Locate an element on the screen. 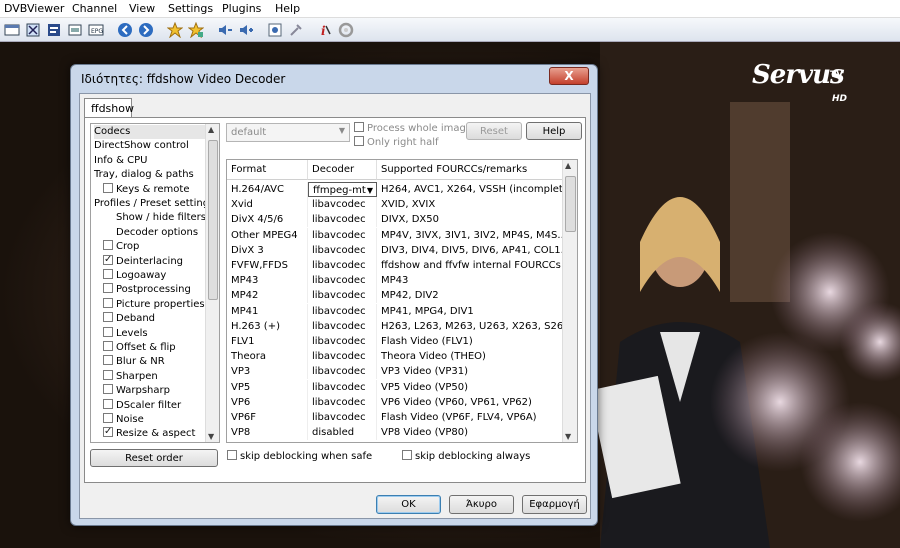 This screenshot has height=548, width=900. table-row: MP42 libavcodec MP42, DIV2 is located at coordinates (395, 296).